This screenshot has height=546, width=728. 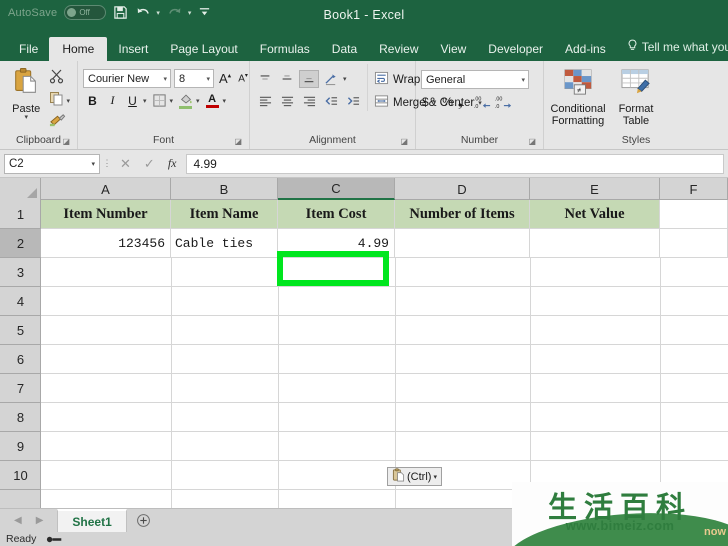 I want to click on increase-decimal-icon: .00.0, so click(x=482, y=102).